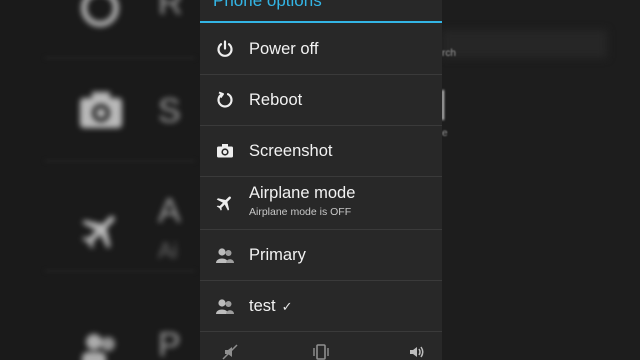  Describe the element at coordinates (321, 100) in the screenshot. I see `reboot-item: Reboot` at that location.